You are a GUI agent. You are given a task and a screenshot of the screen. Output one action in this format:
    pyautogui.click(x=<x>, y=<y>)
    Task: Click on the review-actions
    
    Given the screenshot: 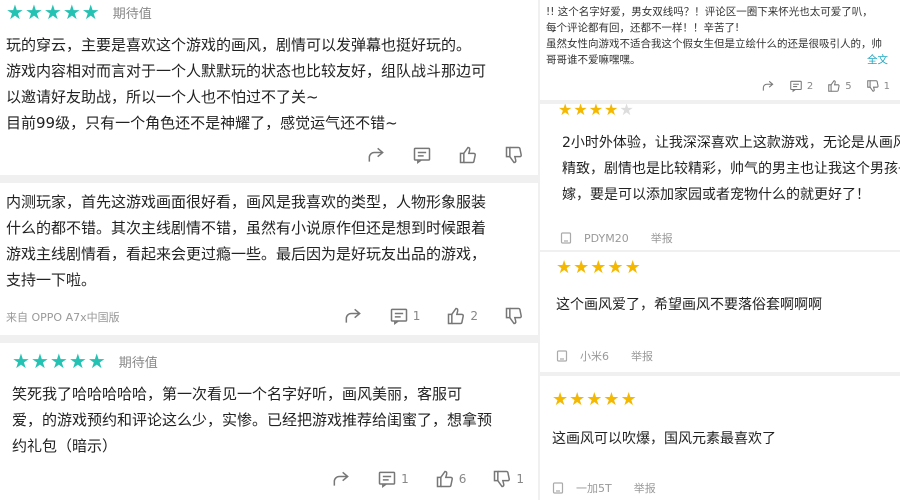 What is the action you would take?
    pyautogui.click(x=432, y=155)
    